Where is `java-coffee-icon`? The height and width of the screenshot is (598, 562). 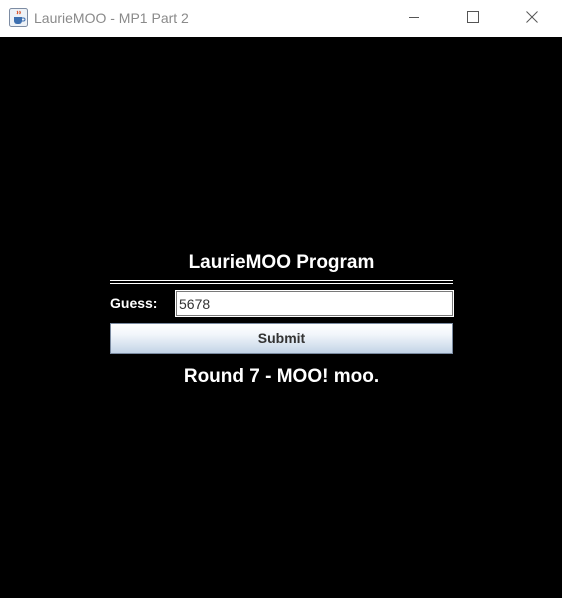
java-coffee-icon is located at coordinates (18, 17).